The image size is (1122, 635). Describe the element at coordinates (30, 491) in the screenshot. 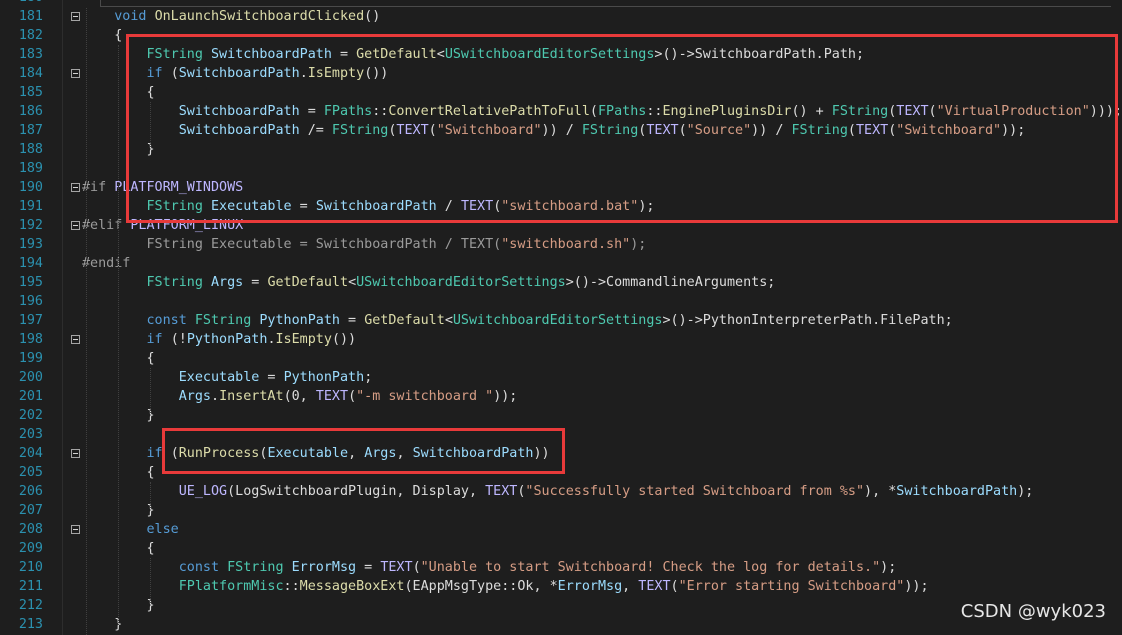

I see `line-number: 206` at that location.